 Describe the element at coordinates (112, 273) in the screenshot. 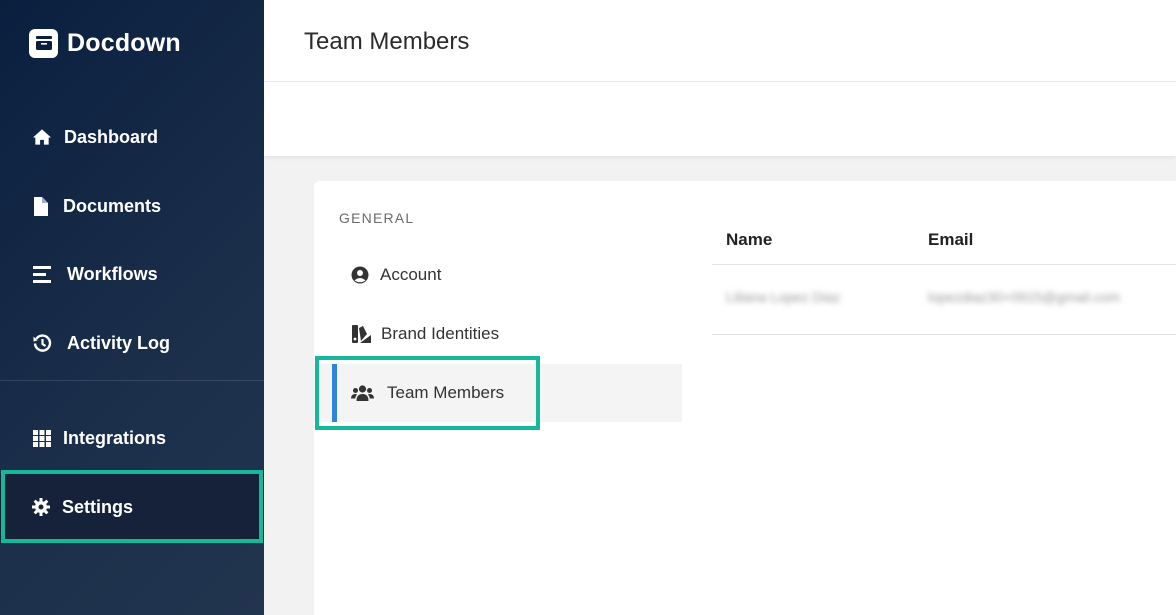

I see `sidebar-item-label: Workflows` at that location.